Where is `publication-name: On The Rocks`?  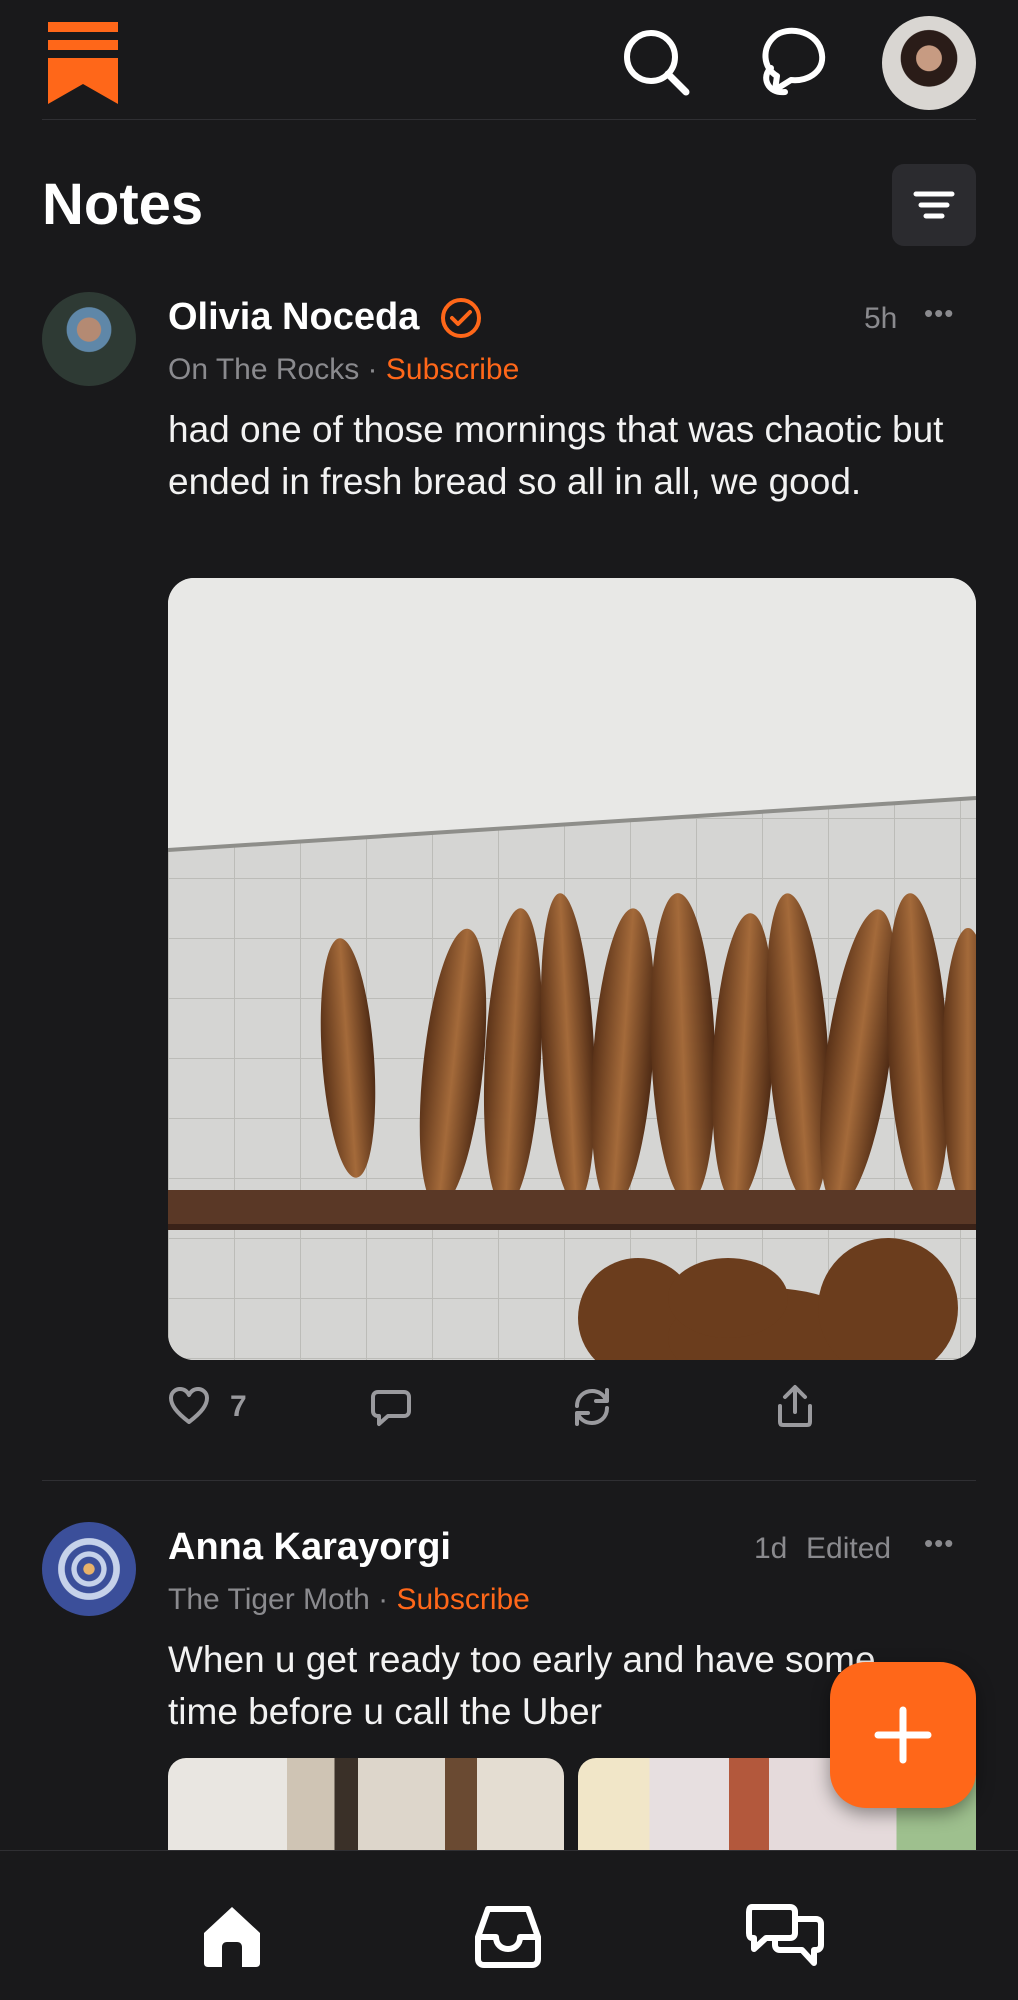
publication-name: On The Rocks is located at coordinates (263, 369).